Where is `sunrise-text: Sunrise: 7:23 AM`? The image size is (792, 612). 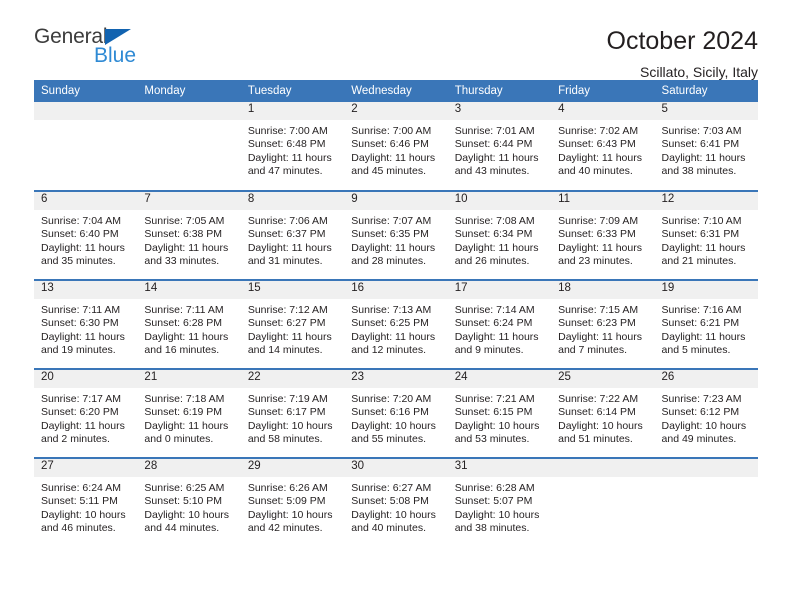 sunrise-text: Sunrise: 7:23 AM is located at coordinates (701, 399).